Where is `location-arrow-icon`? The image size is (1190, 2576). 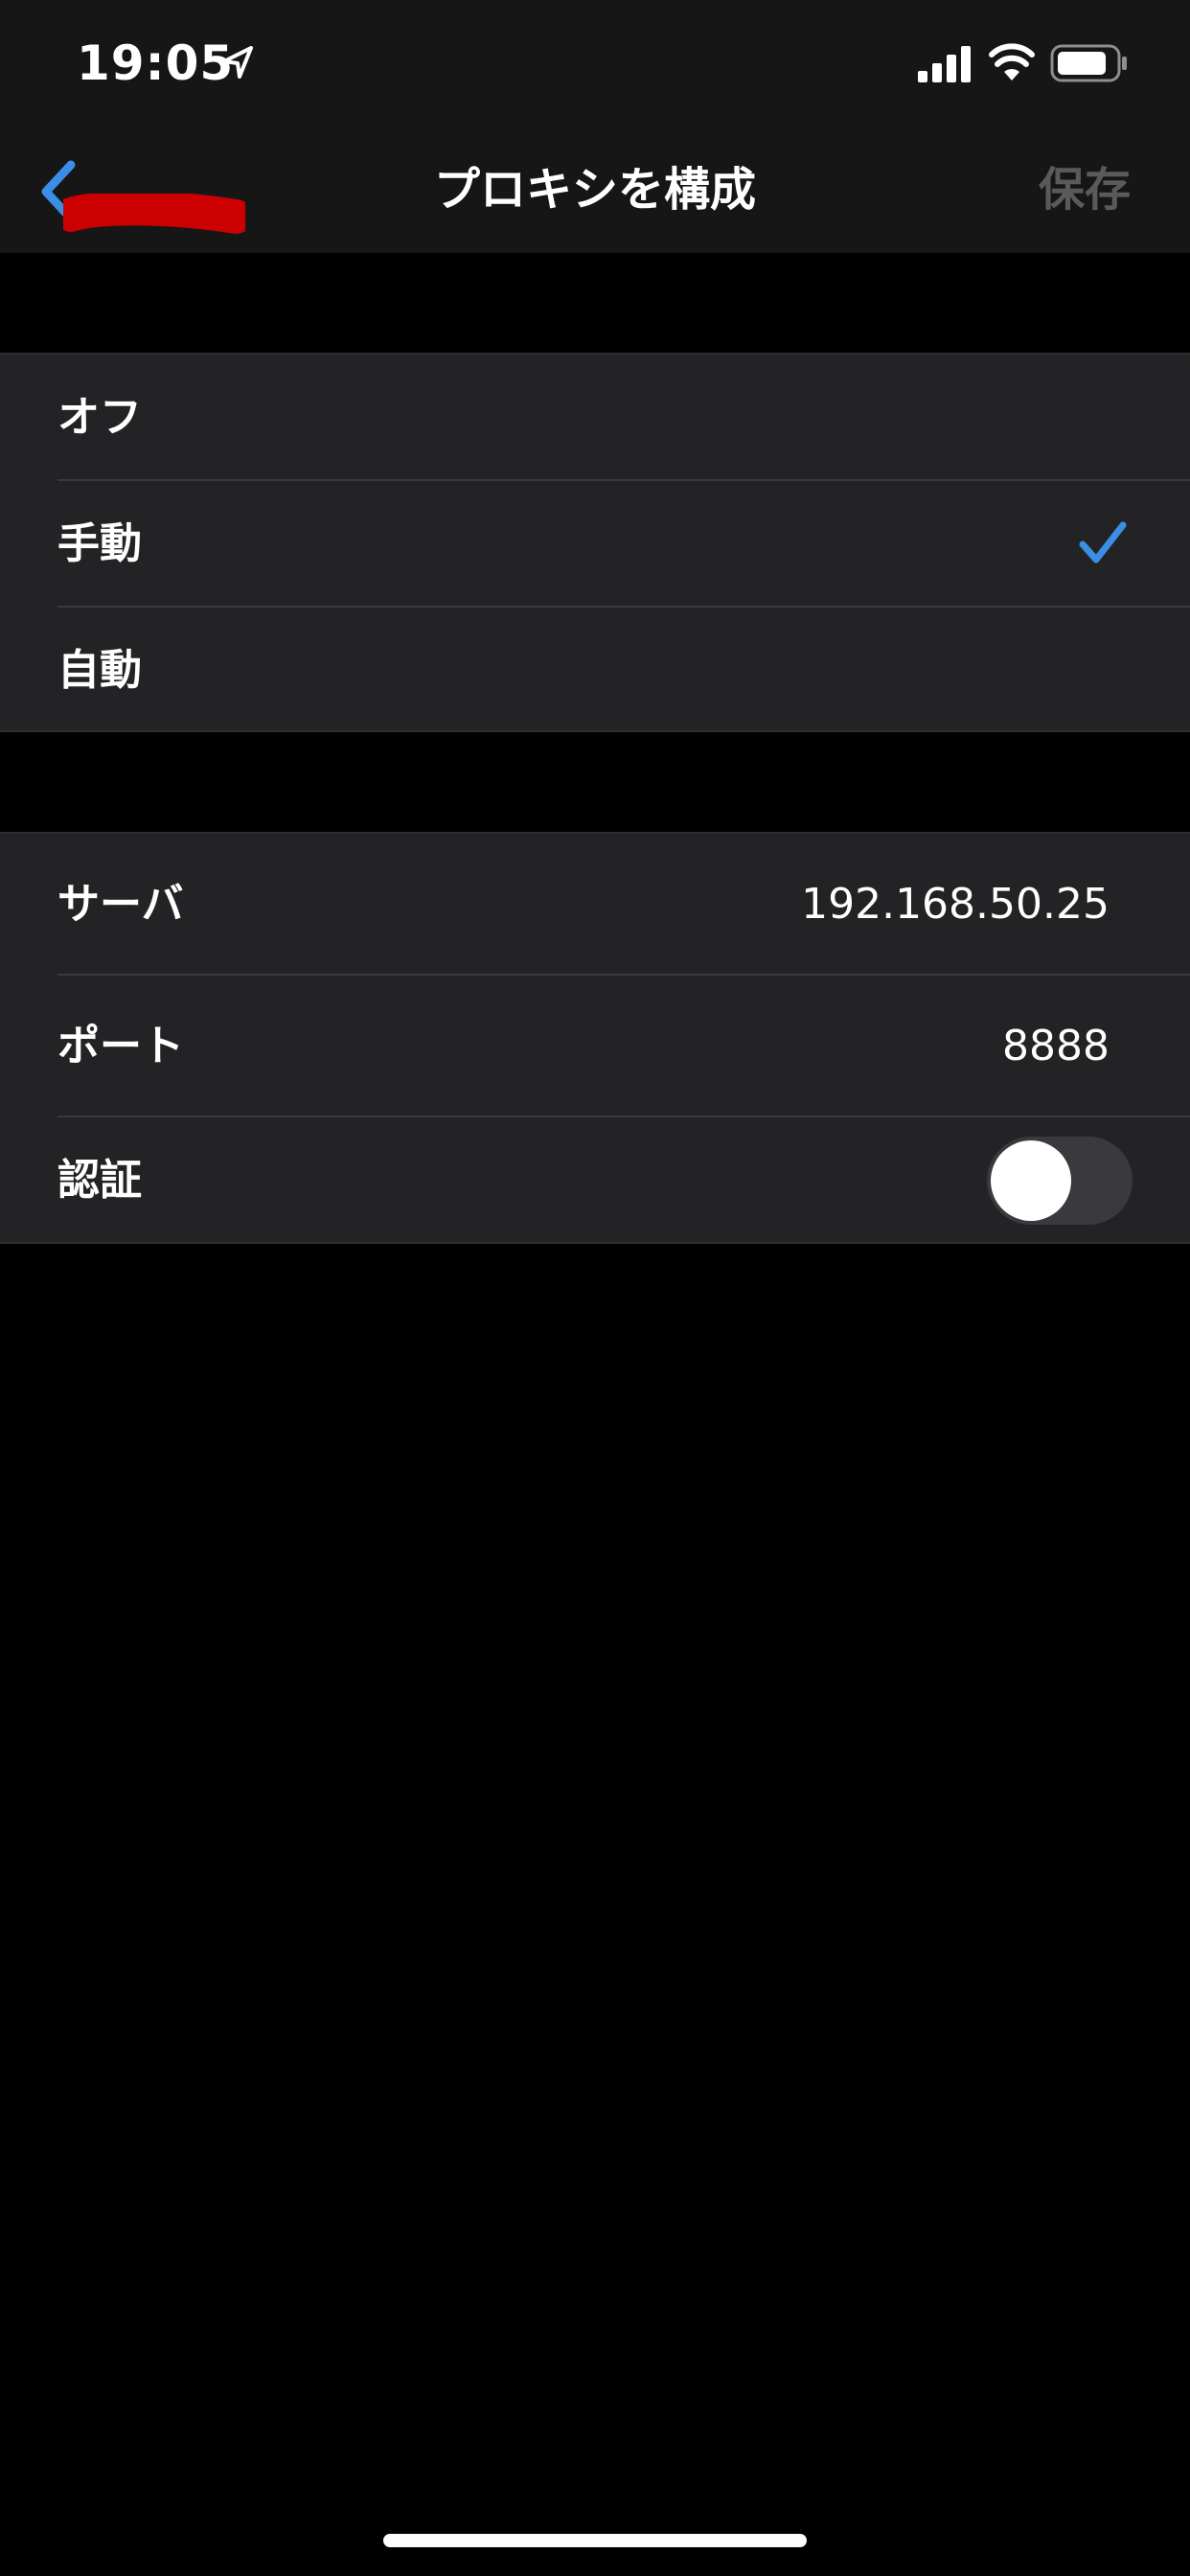 location-arrow-icon is located at coordinates (238, 63).